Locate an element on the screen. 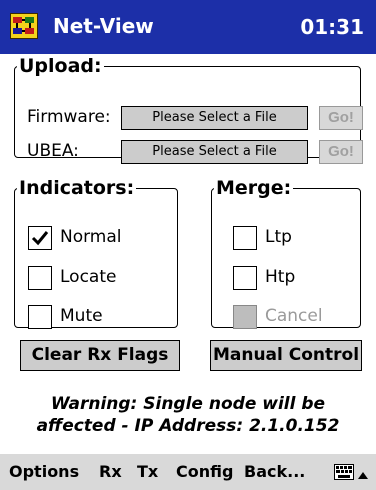 The image size is (376, 490). firmware-go-button: Go! is located at coordinates (341, 118).